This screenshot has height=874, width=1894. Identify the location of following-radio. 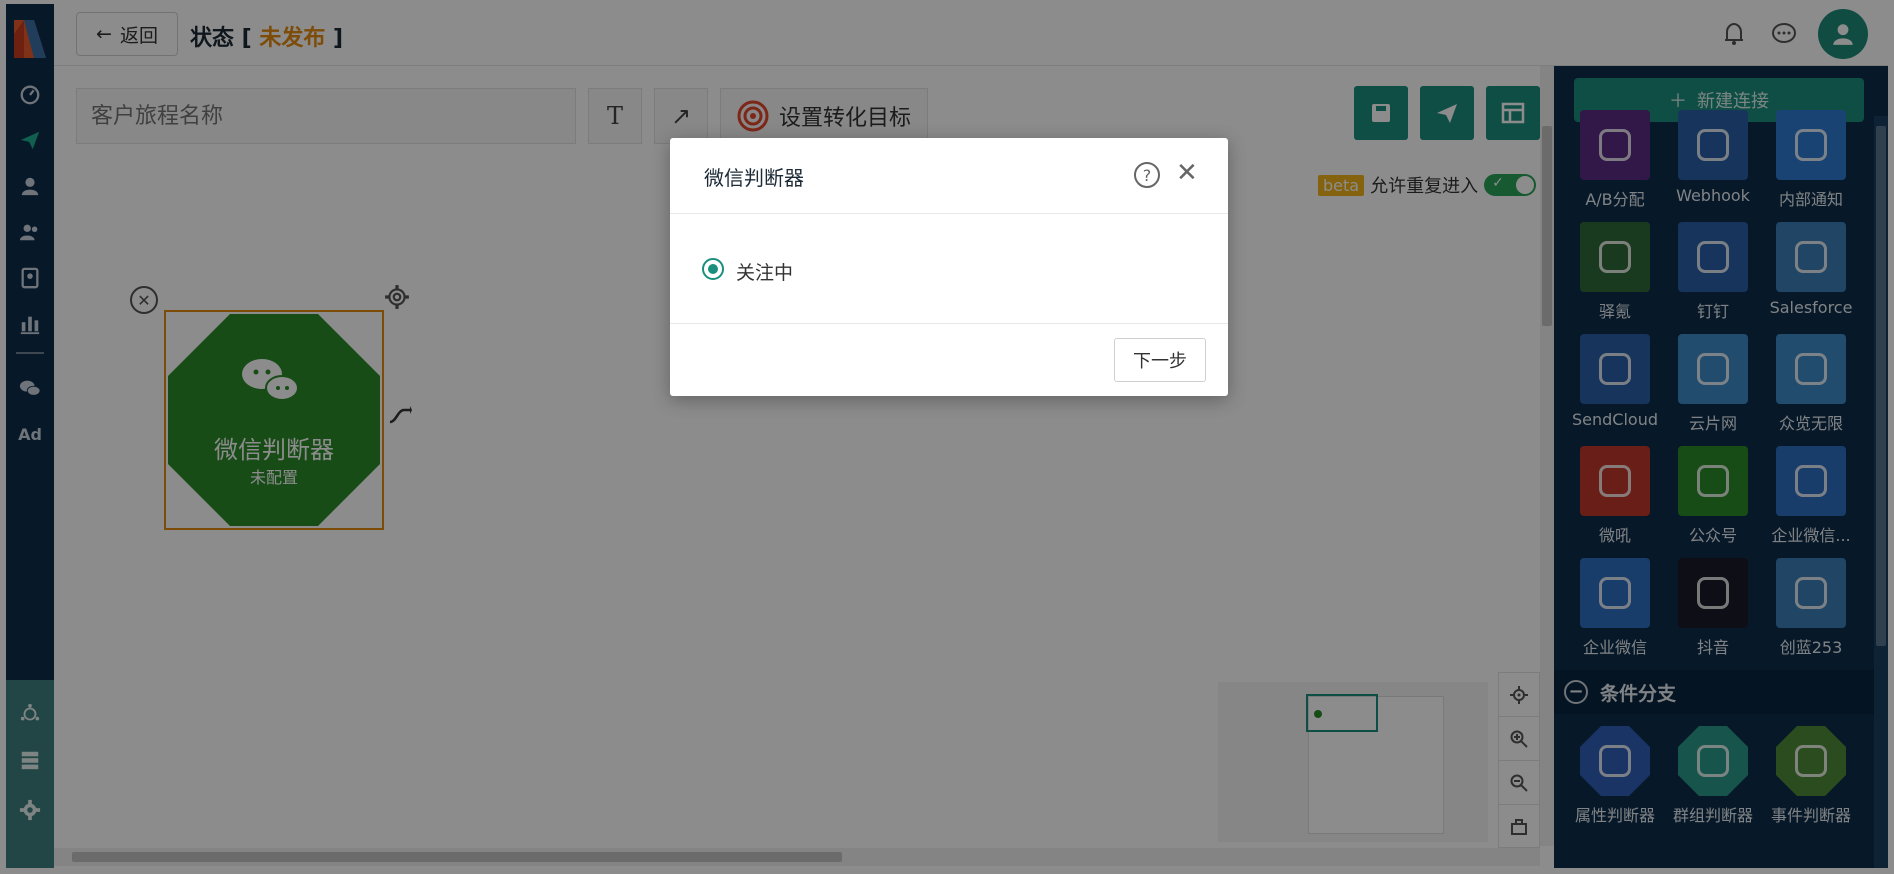
(713, 269).